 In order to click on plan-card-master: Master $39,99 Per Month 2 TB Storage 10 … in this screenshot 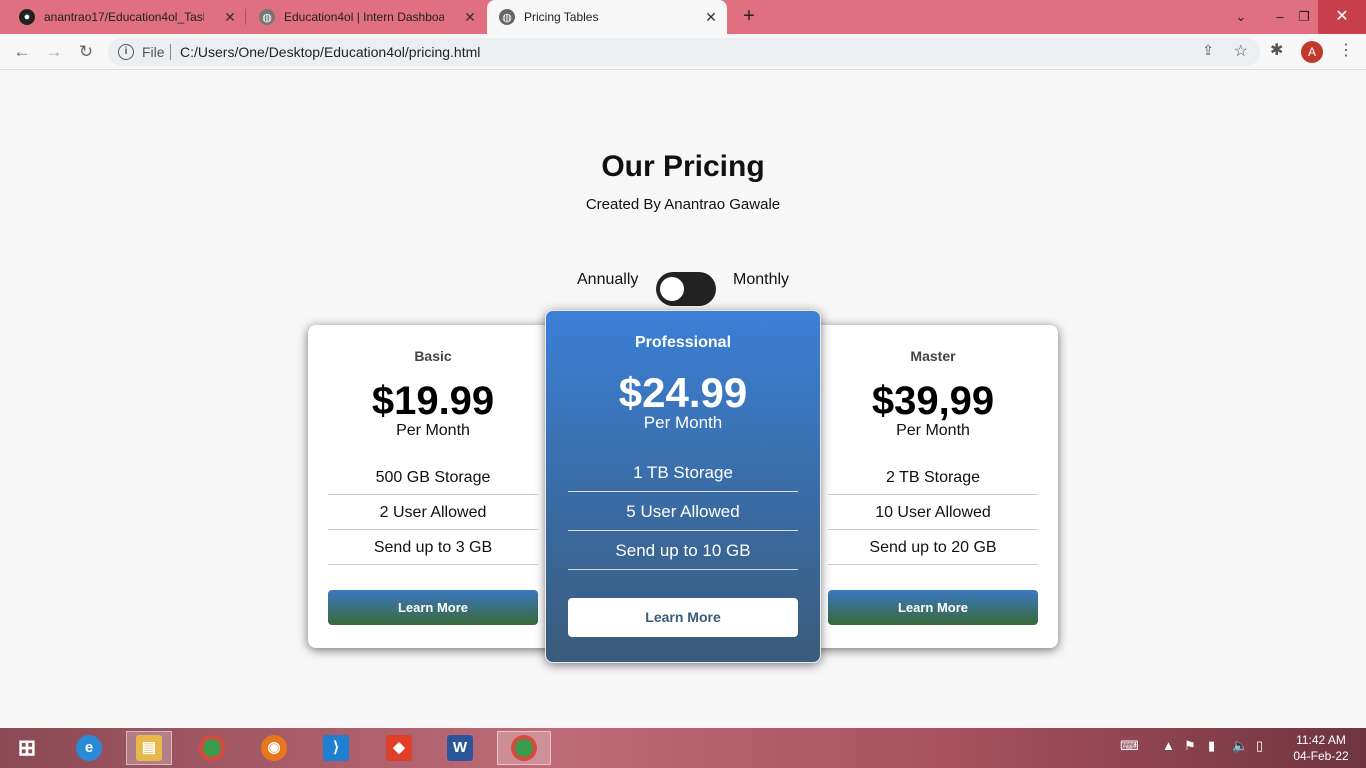, I will do `click(933, 486)`.